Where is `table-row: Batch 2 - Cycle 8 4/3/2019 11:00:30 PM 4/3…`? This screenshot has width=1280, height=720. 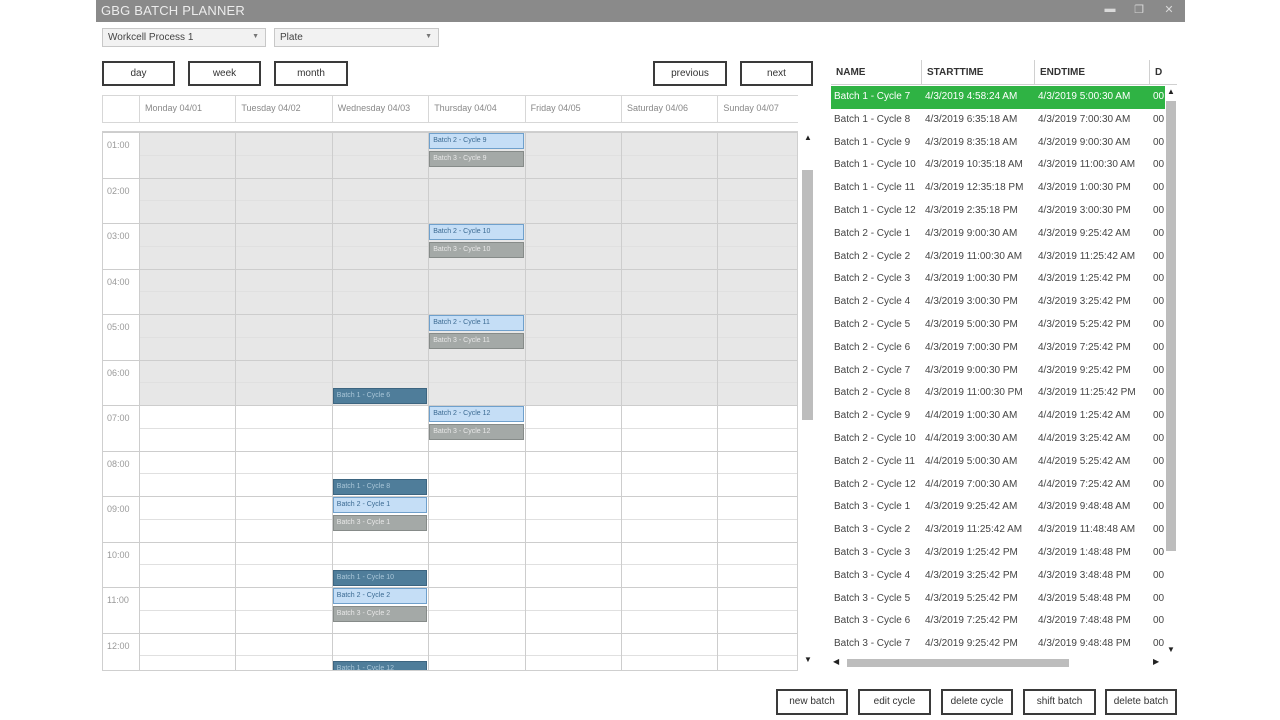 table-row: Batch 2 - Cycle 8 4/3/2019 11:00:30 PM 4/3… is located at coordinates (998, 393).